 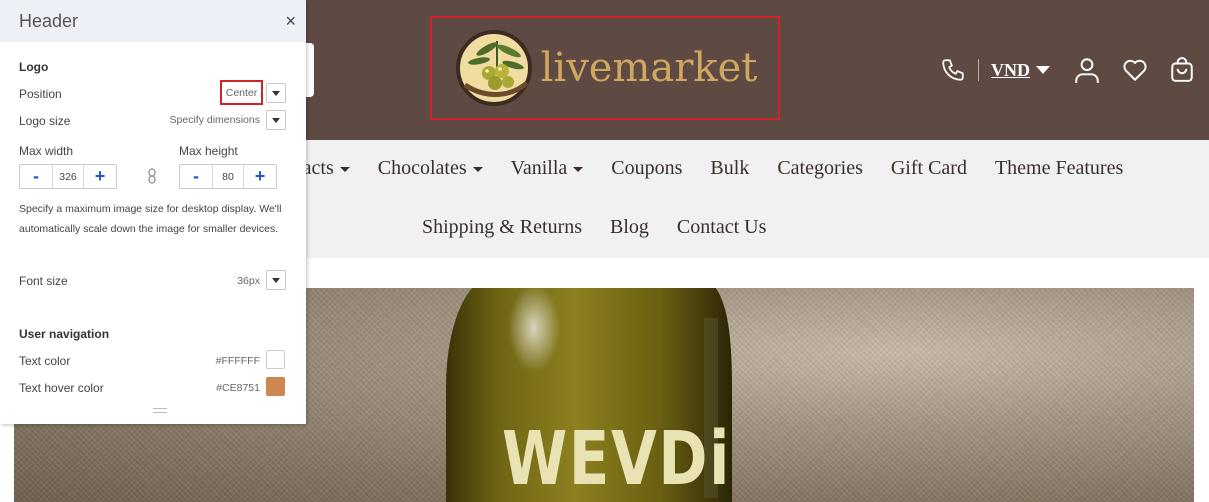 I want to click on nav-item: Shipping & Returns, so click(x=502, y=227).